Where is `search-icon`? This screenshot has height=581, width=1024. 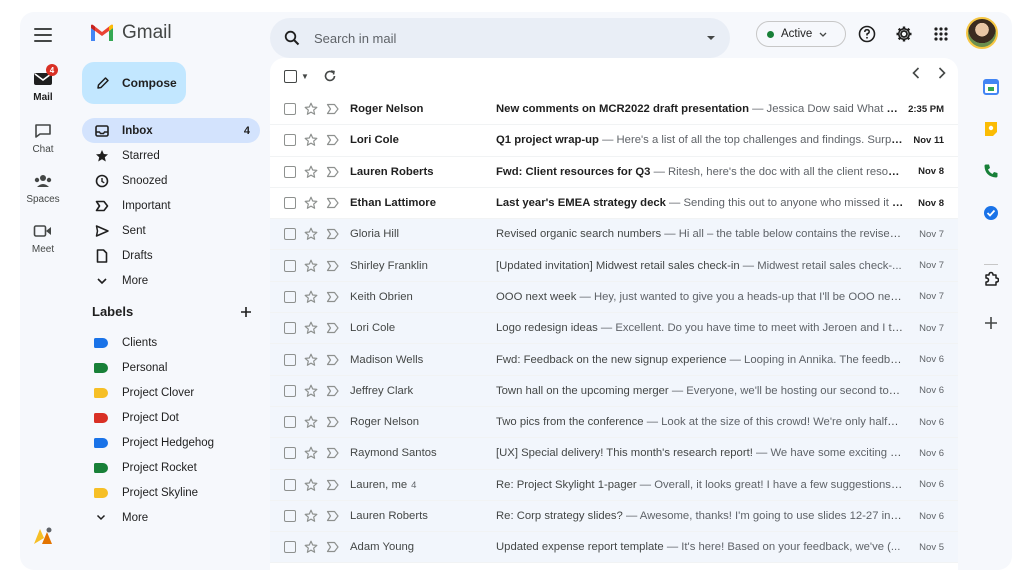
search-icon is located at coordinates (292, 38).